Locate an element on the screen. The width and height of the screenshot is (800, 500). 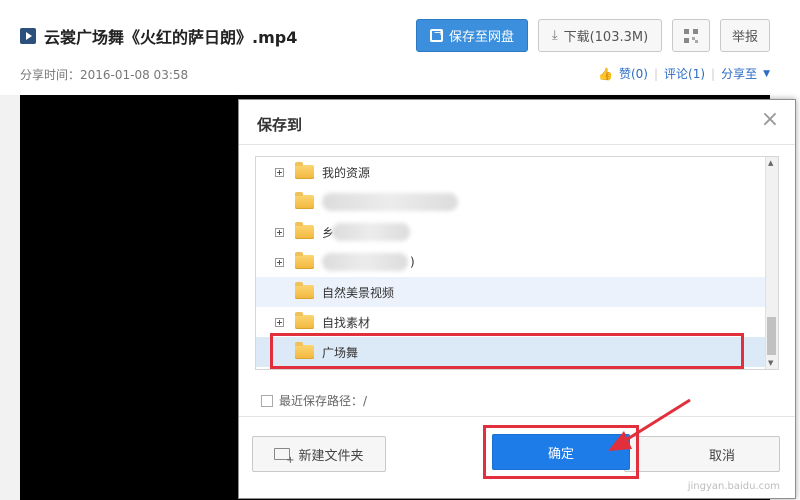
new-folder-label: 新建文件夹 is located at coordinates (331, 456).